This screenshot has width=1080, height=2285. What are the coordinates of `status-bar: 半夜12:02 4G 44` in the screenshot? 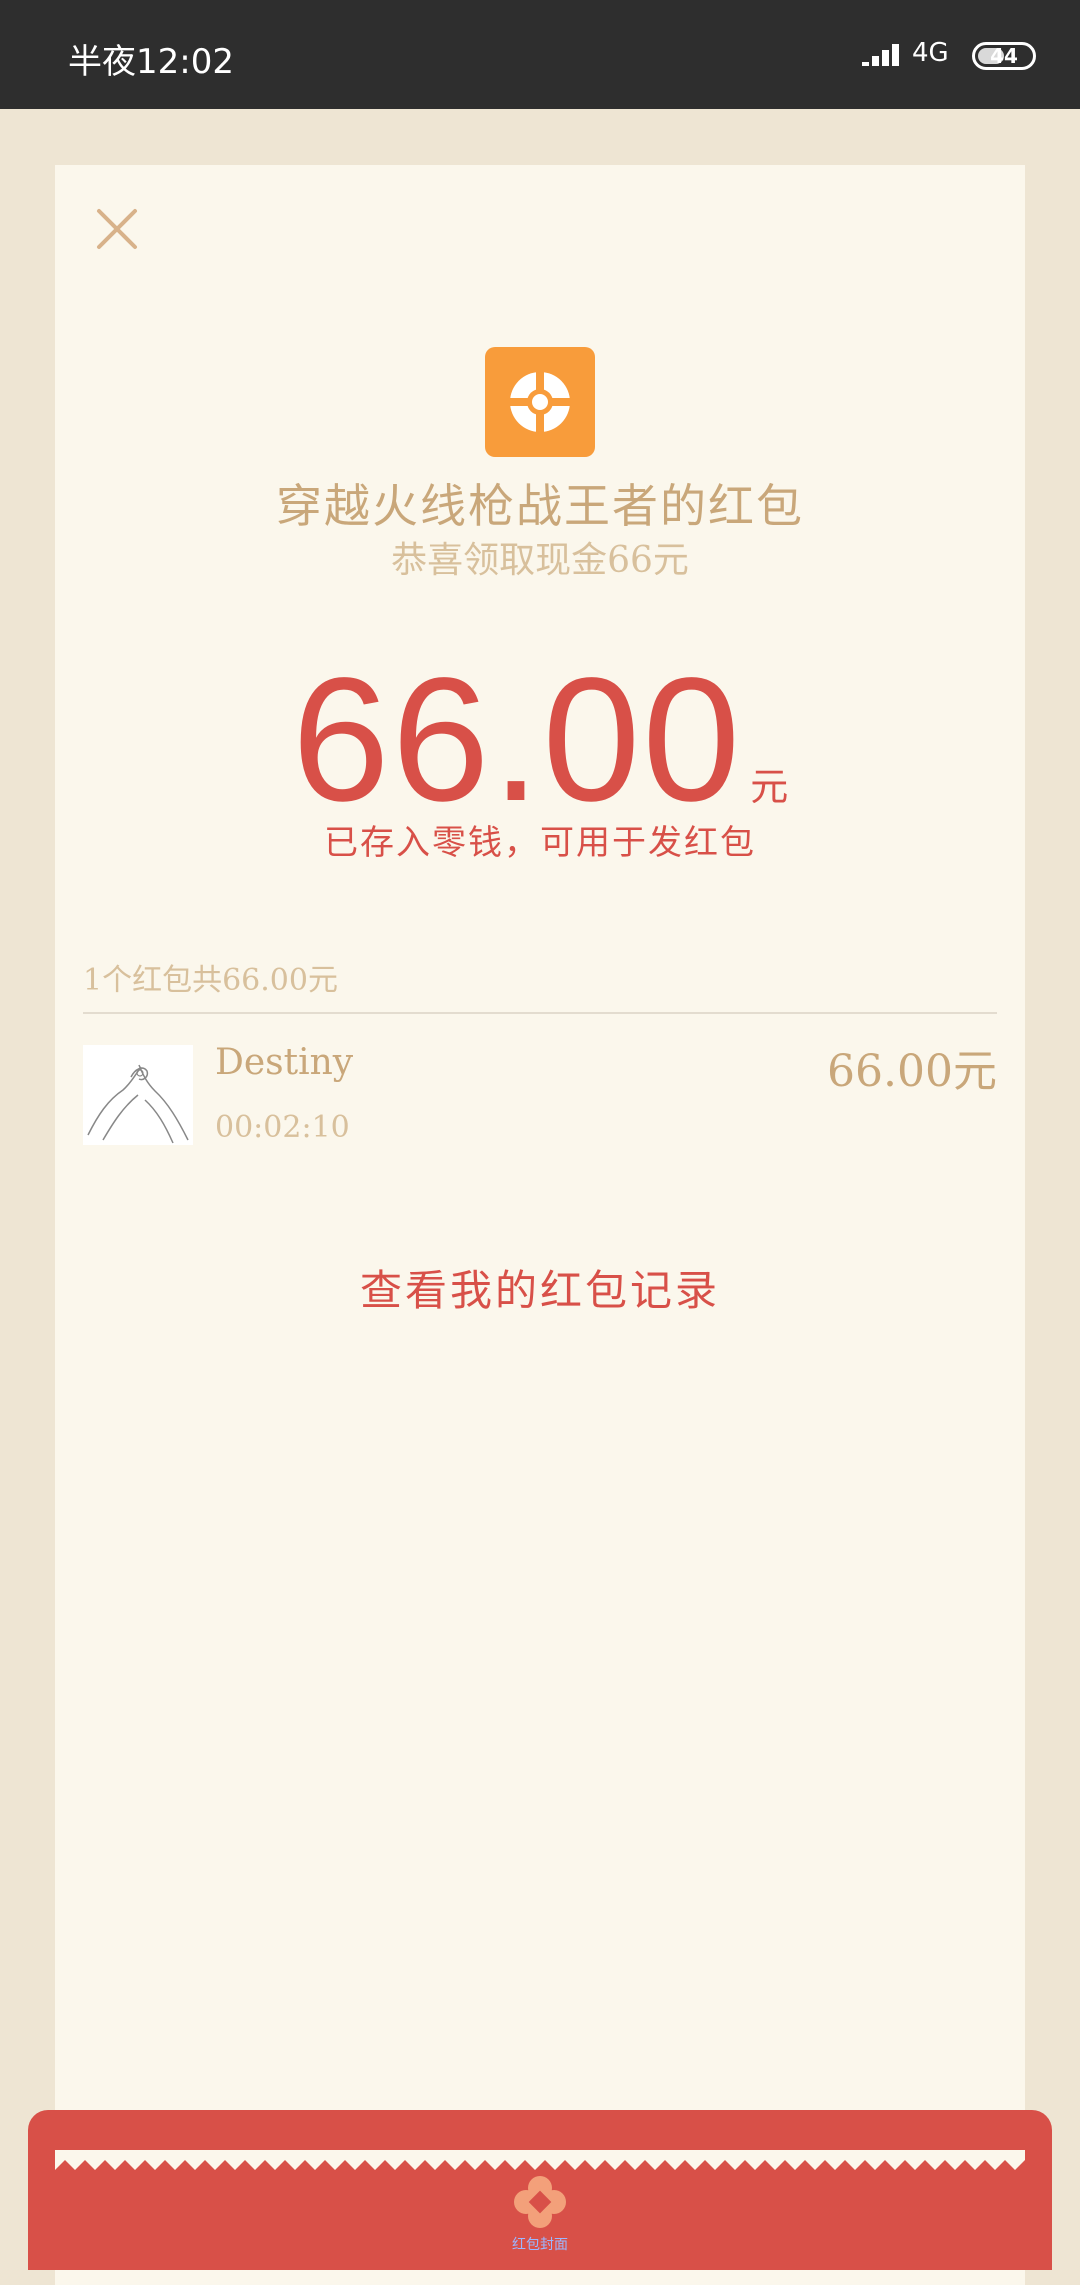 It's located at (540, 54).